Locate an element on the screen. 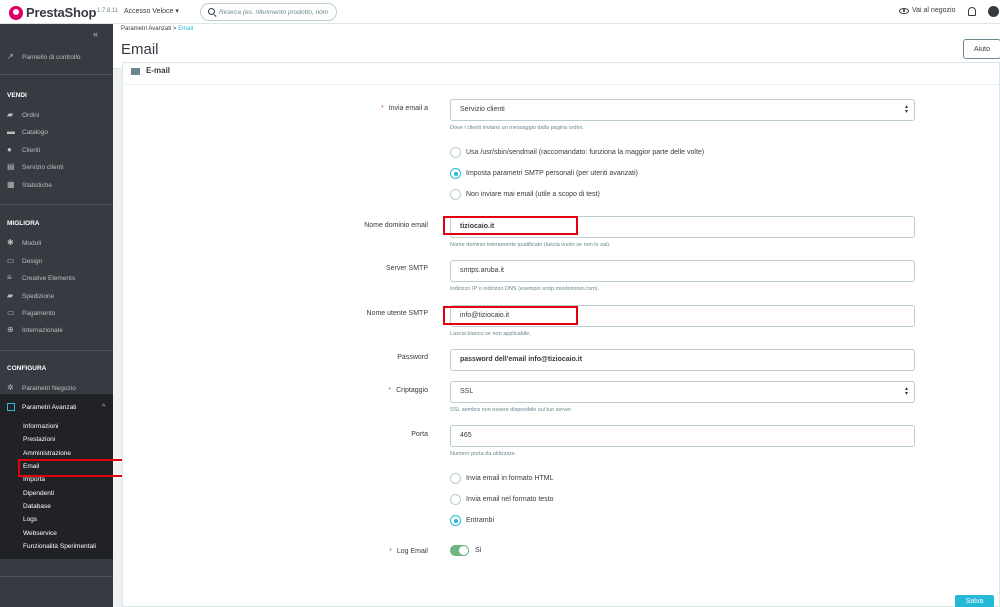 The image size is (1000, 607). toggle-switch is located at coordinates (459, 550).